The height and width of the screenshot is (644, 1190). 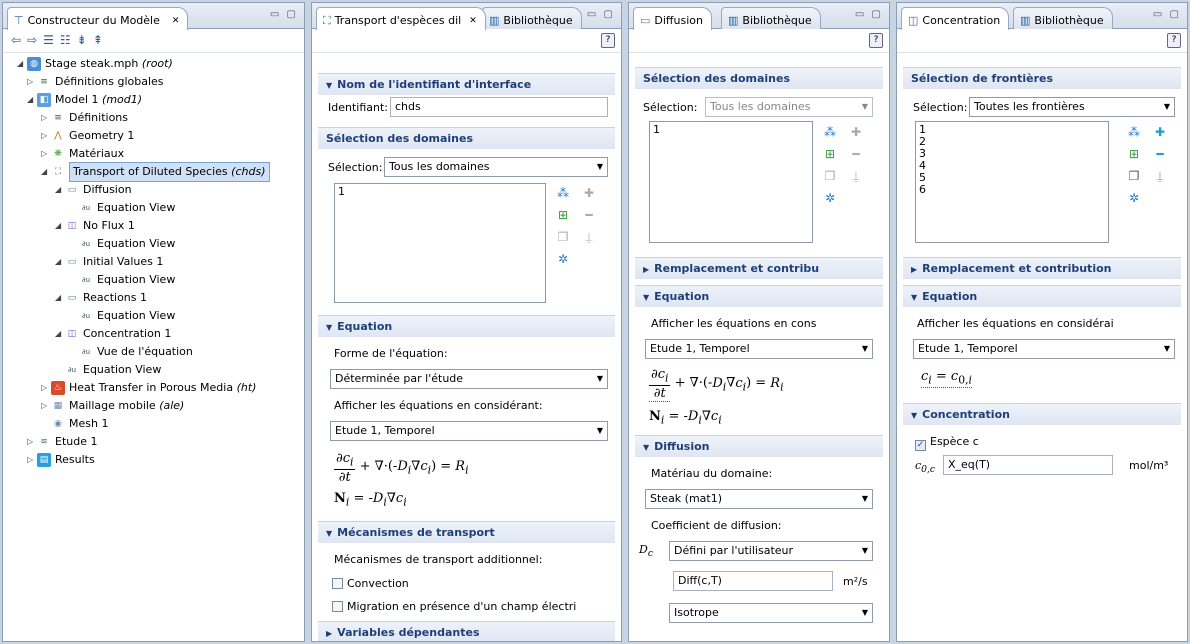 I want to click on expand-icon: ⇟, so click(x=85, y=40).